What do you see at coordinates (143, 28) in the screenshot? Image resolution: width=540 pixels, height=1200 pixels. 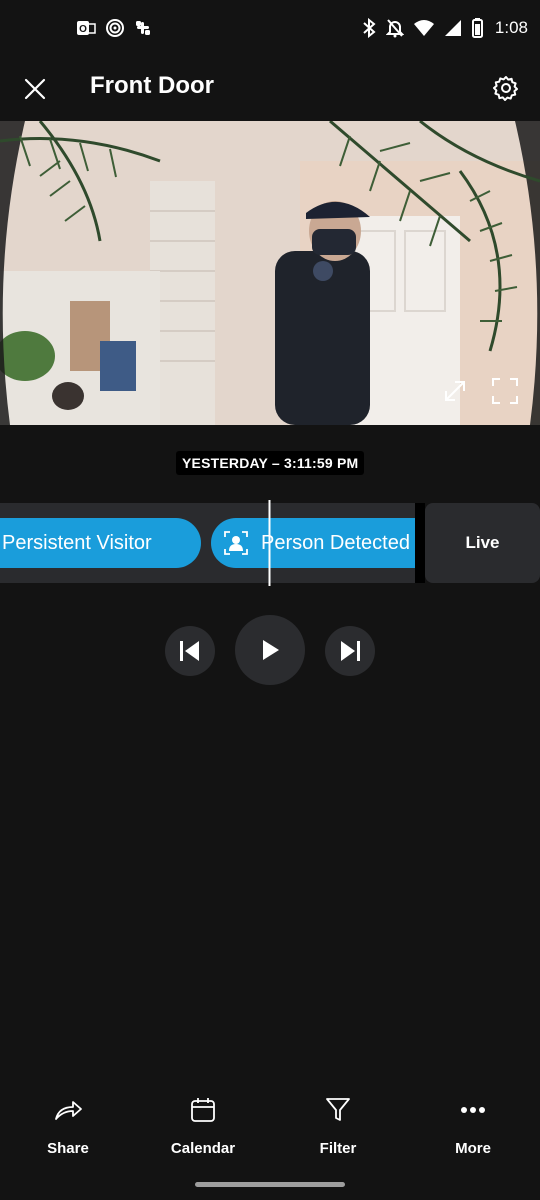 I see `slack-icon` at bounding box center [143, 28].